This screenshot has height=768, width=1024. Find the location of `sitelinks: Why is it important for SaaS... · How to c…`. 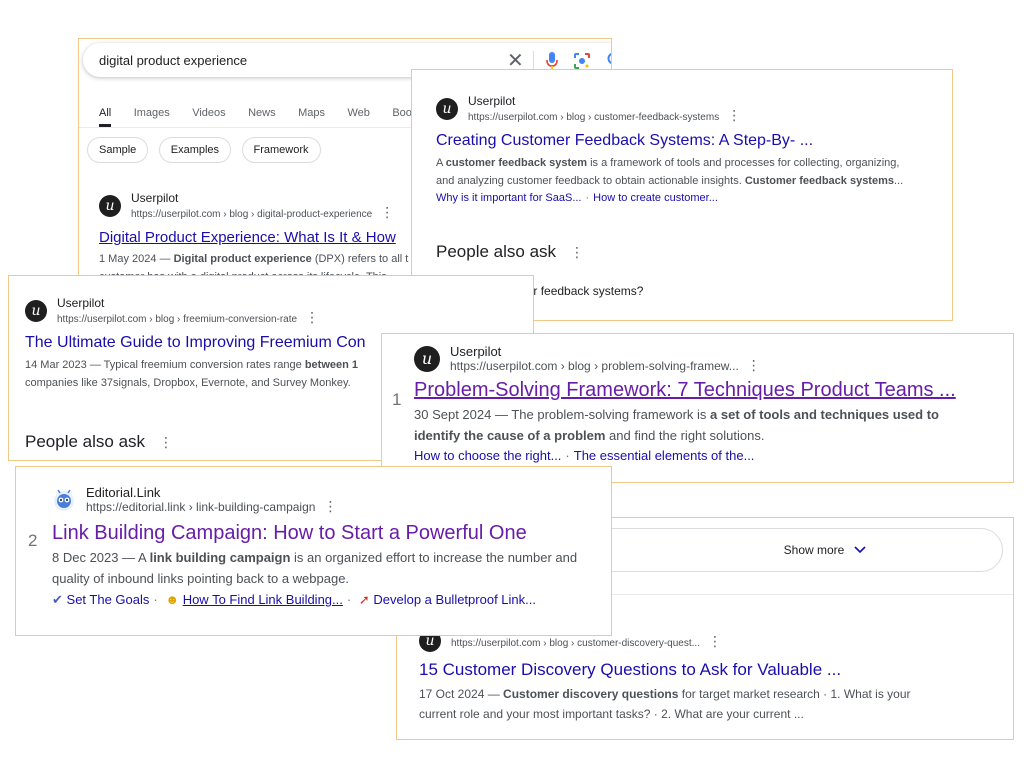

sitelinks: Why is it important for SaaS... · How to c… is located at coordinates (577, 198).